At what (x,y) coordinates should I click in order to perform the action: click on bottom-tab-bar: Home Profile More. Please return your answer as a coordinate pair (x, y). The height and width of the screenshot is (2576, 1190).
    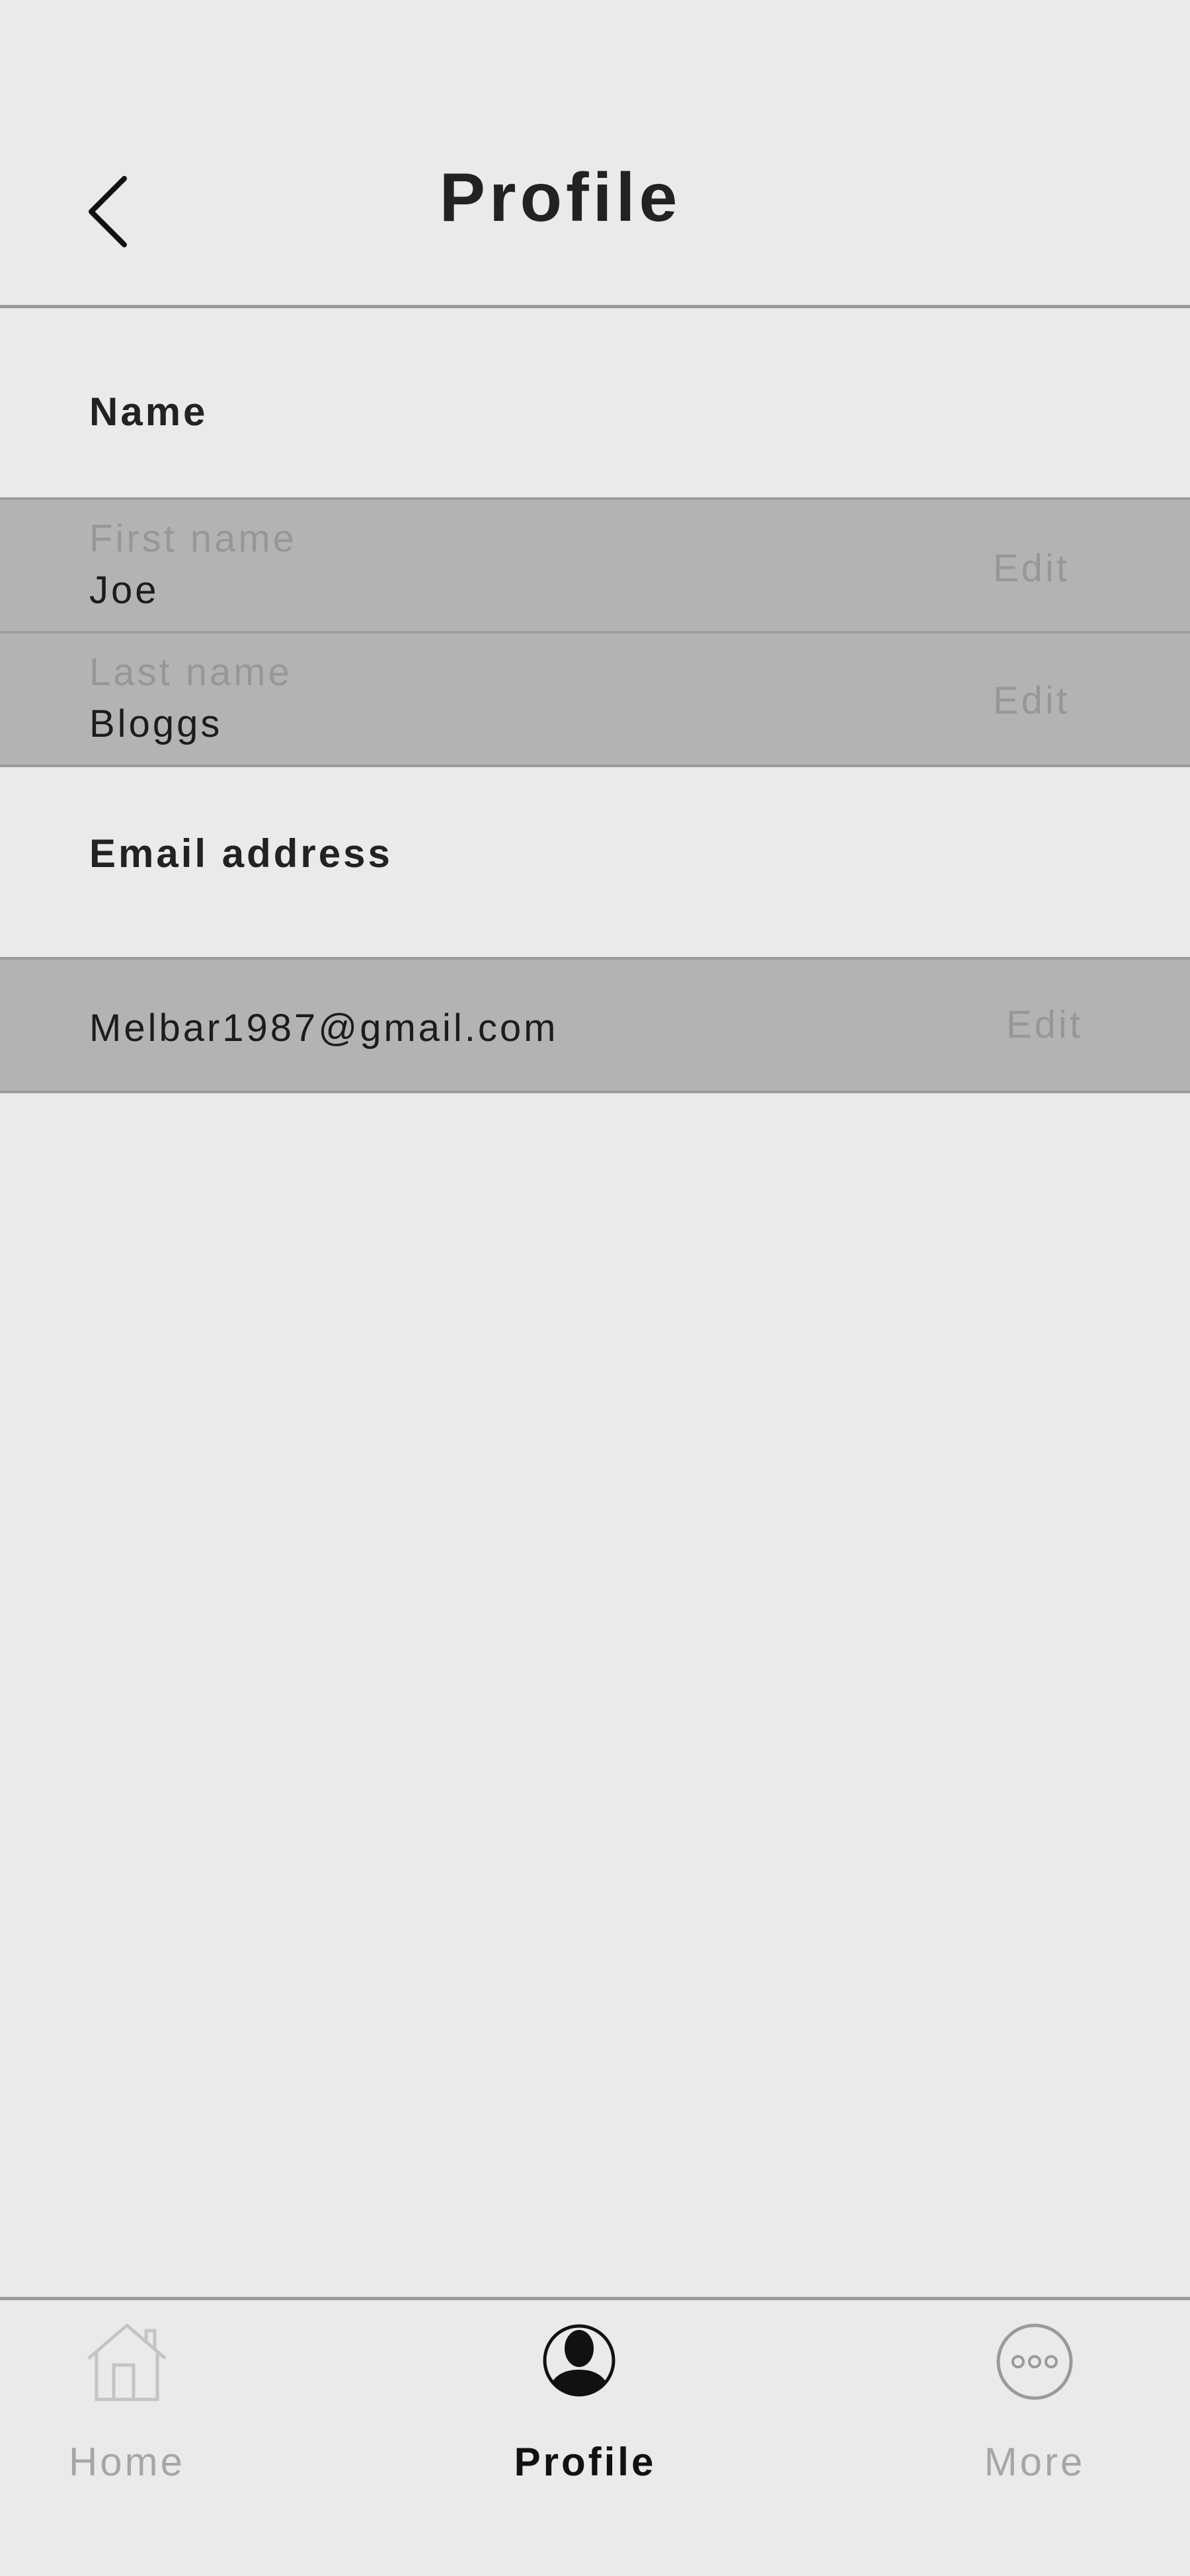
    Looking at the image, I should click on (595, 2436).